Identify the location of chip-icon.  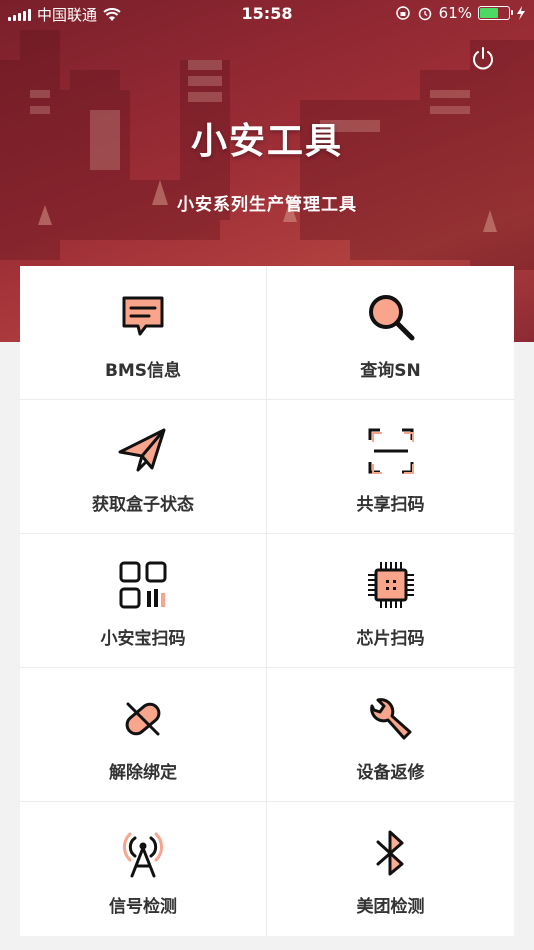
(390, 585).